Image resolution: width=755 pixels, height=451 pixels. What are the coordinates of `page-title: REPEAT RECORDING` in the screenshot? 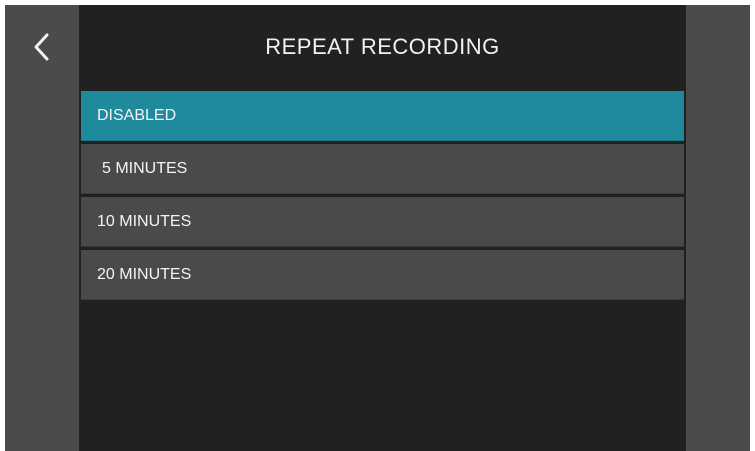 It's located at (382, 46).